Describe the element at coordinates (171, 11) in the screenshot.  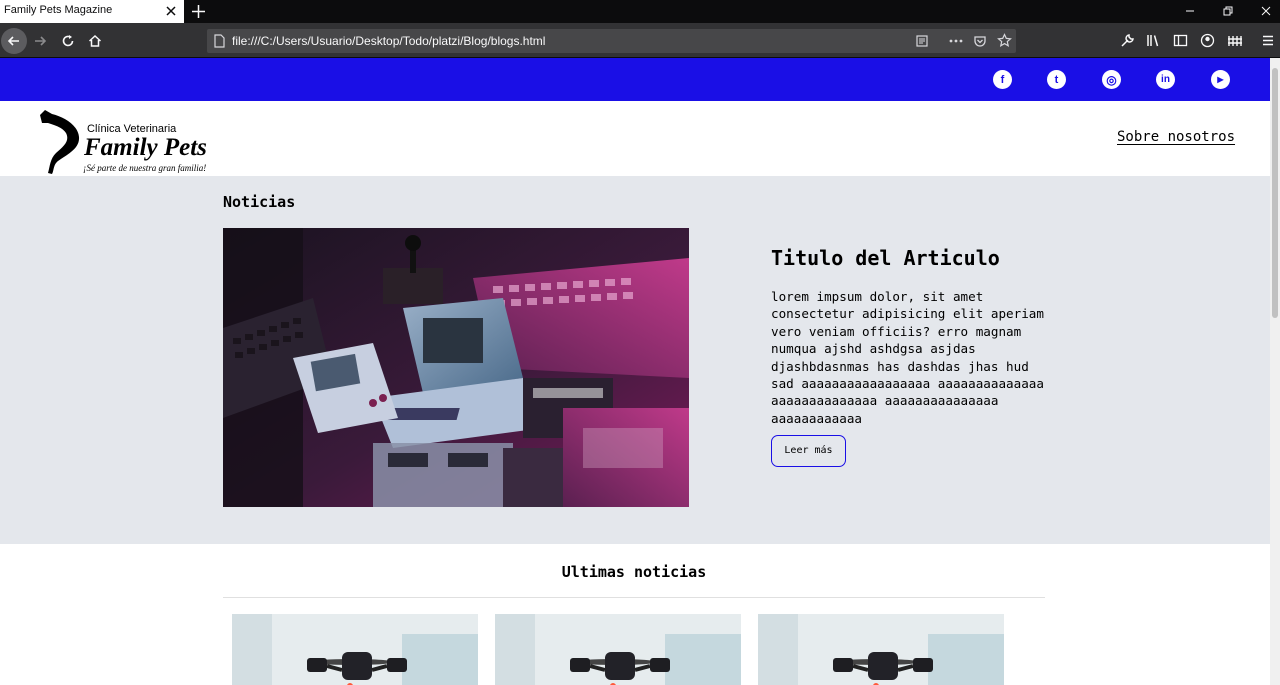
I see `close-tab-icon` at that location.